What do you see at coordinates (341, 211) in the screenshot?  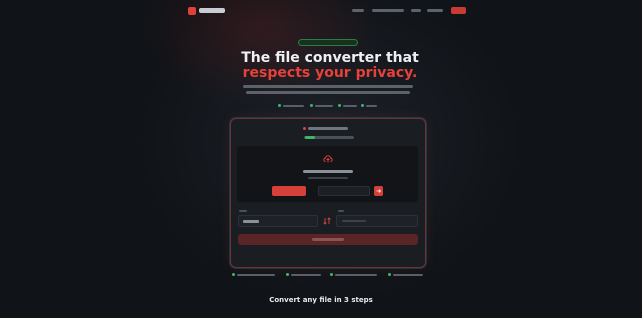 I see `to-label` at bounding box center [341, 211].